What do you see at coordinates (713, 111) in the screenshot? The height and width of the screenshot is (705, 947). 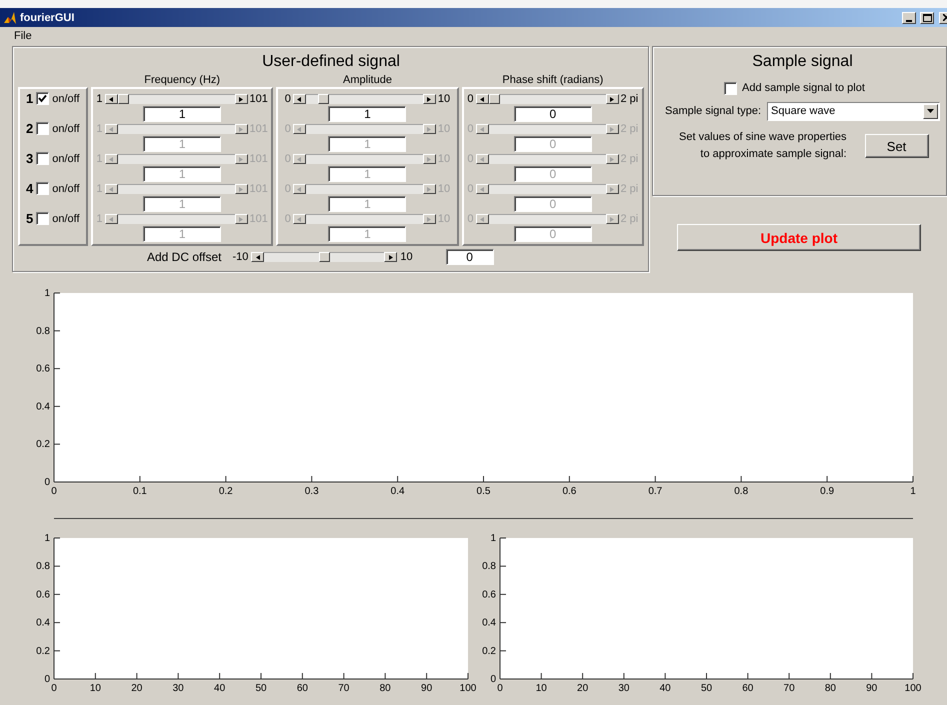 I see `signal-type-label: Sample signal type:` at bounding box center [713, 111].